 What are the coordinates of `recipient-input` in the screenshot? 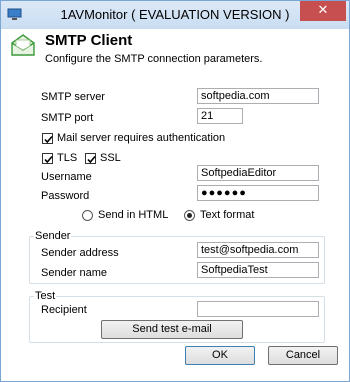 It's located at (258, 309).